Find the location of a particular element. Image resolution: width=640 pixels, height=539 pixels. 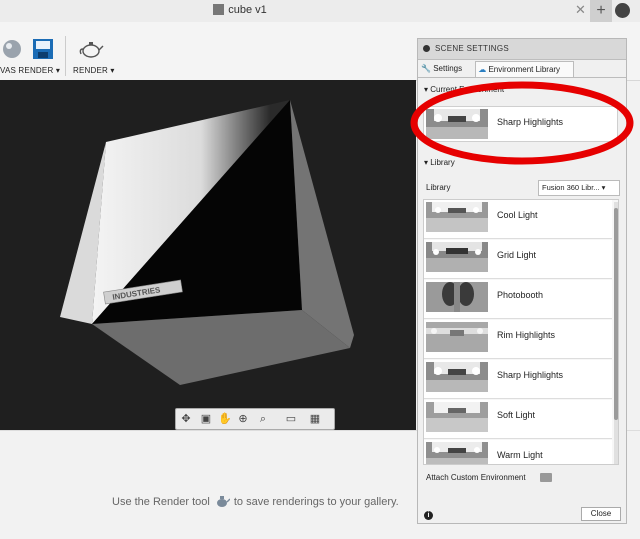

orbit-icon: ✥ is located at coordinates (186, 419).